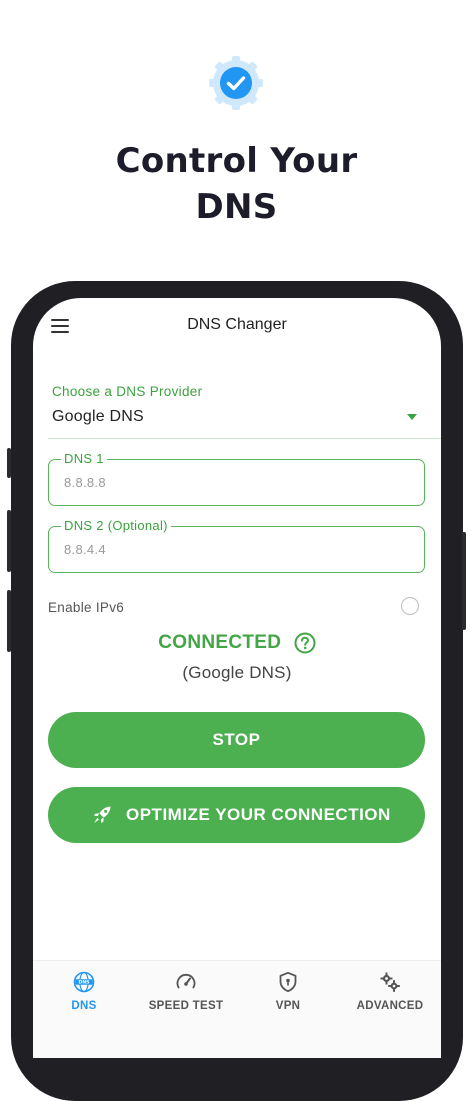 The image size is (473, 1101). Describe the element at coordinates (390, 982) in the screenshot. I see `gears-icon` at that location.